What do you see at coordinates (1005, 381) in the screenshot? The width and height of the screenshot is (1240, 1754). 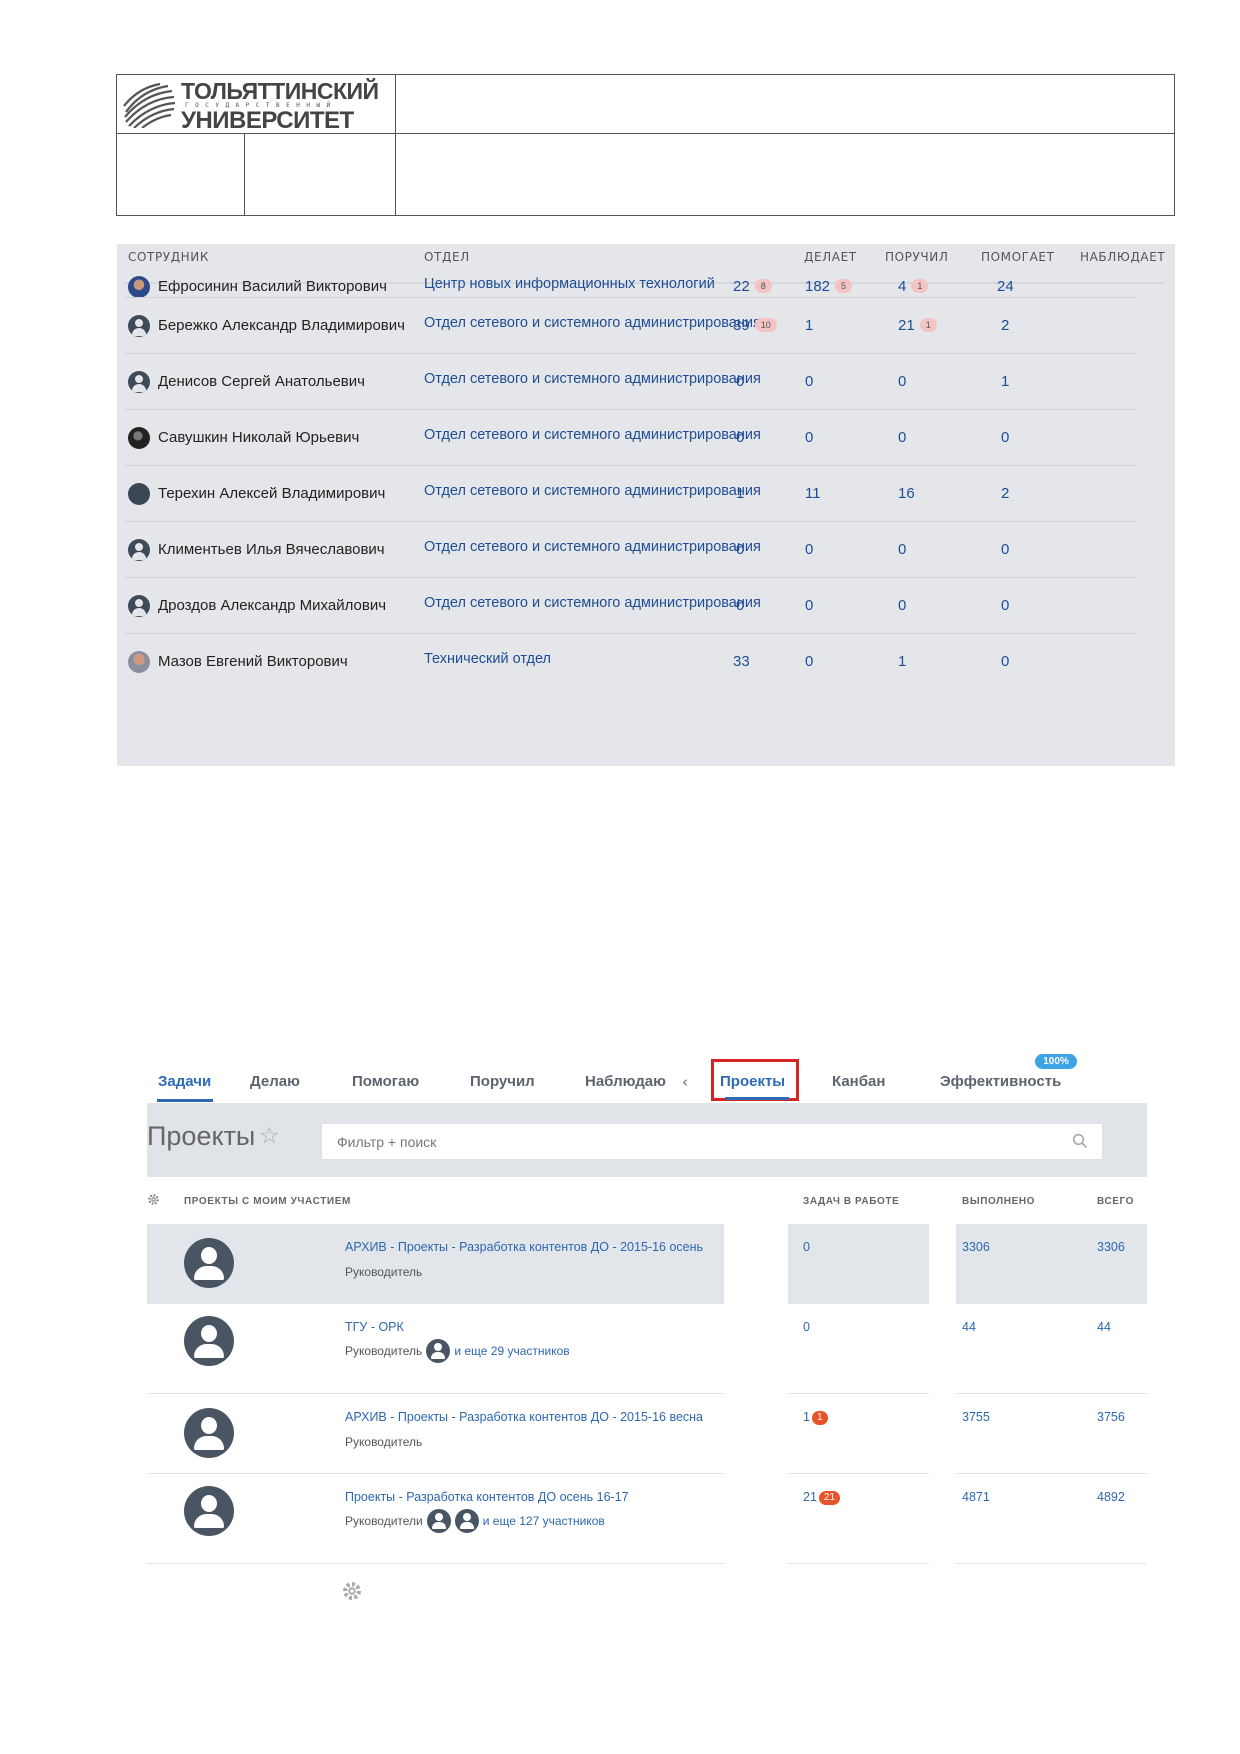 I see `count-watching: 1` at bounding box center [1005, 381].